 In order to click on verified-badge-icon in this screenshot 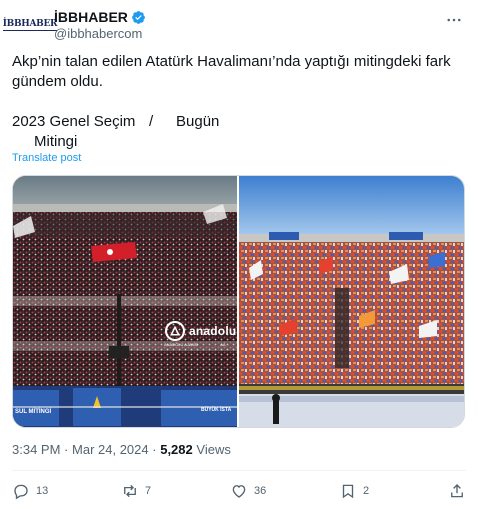, I will do `click(138, 17)`.